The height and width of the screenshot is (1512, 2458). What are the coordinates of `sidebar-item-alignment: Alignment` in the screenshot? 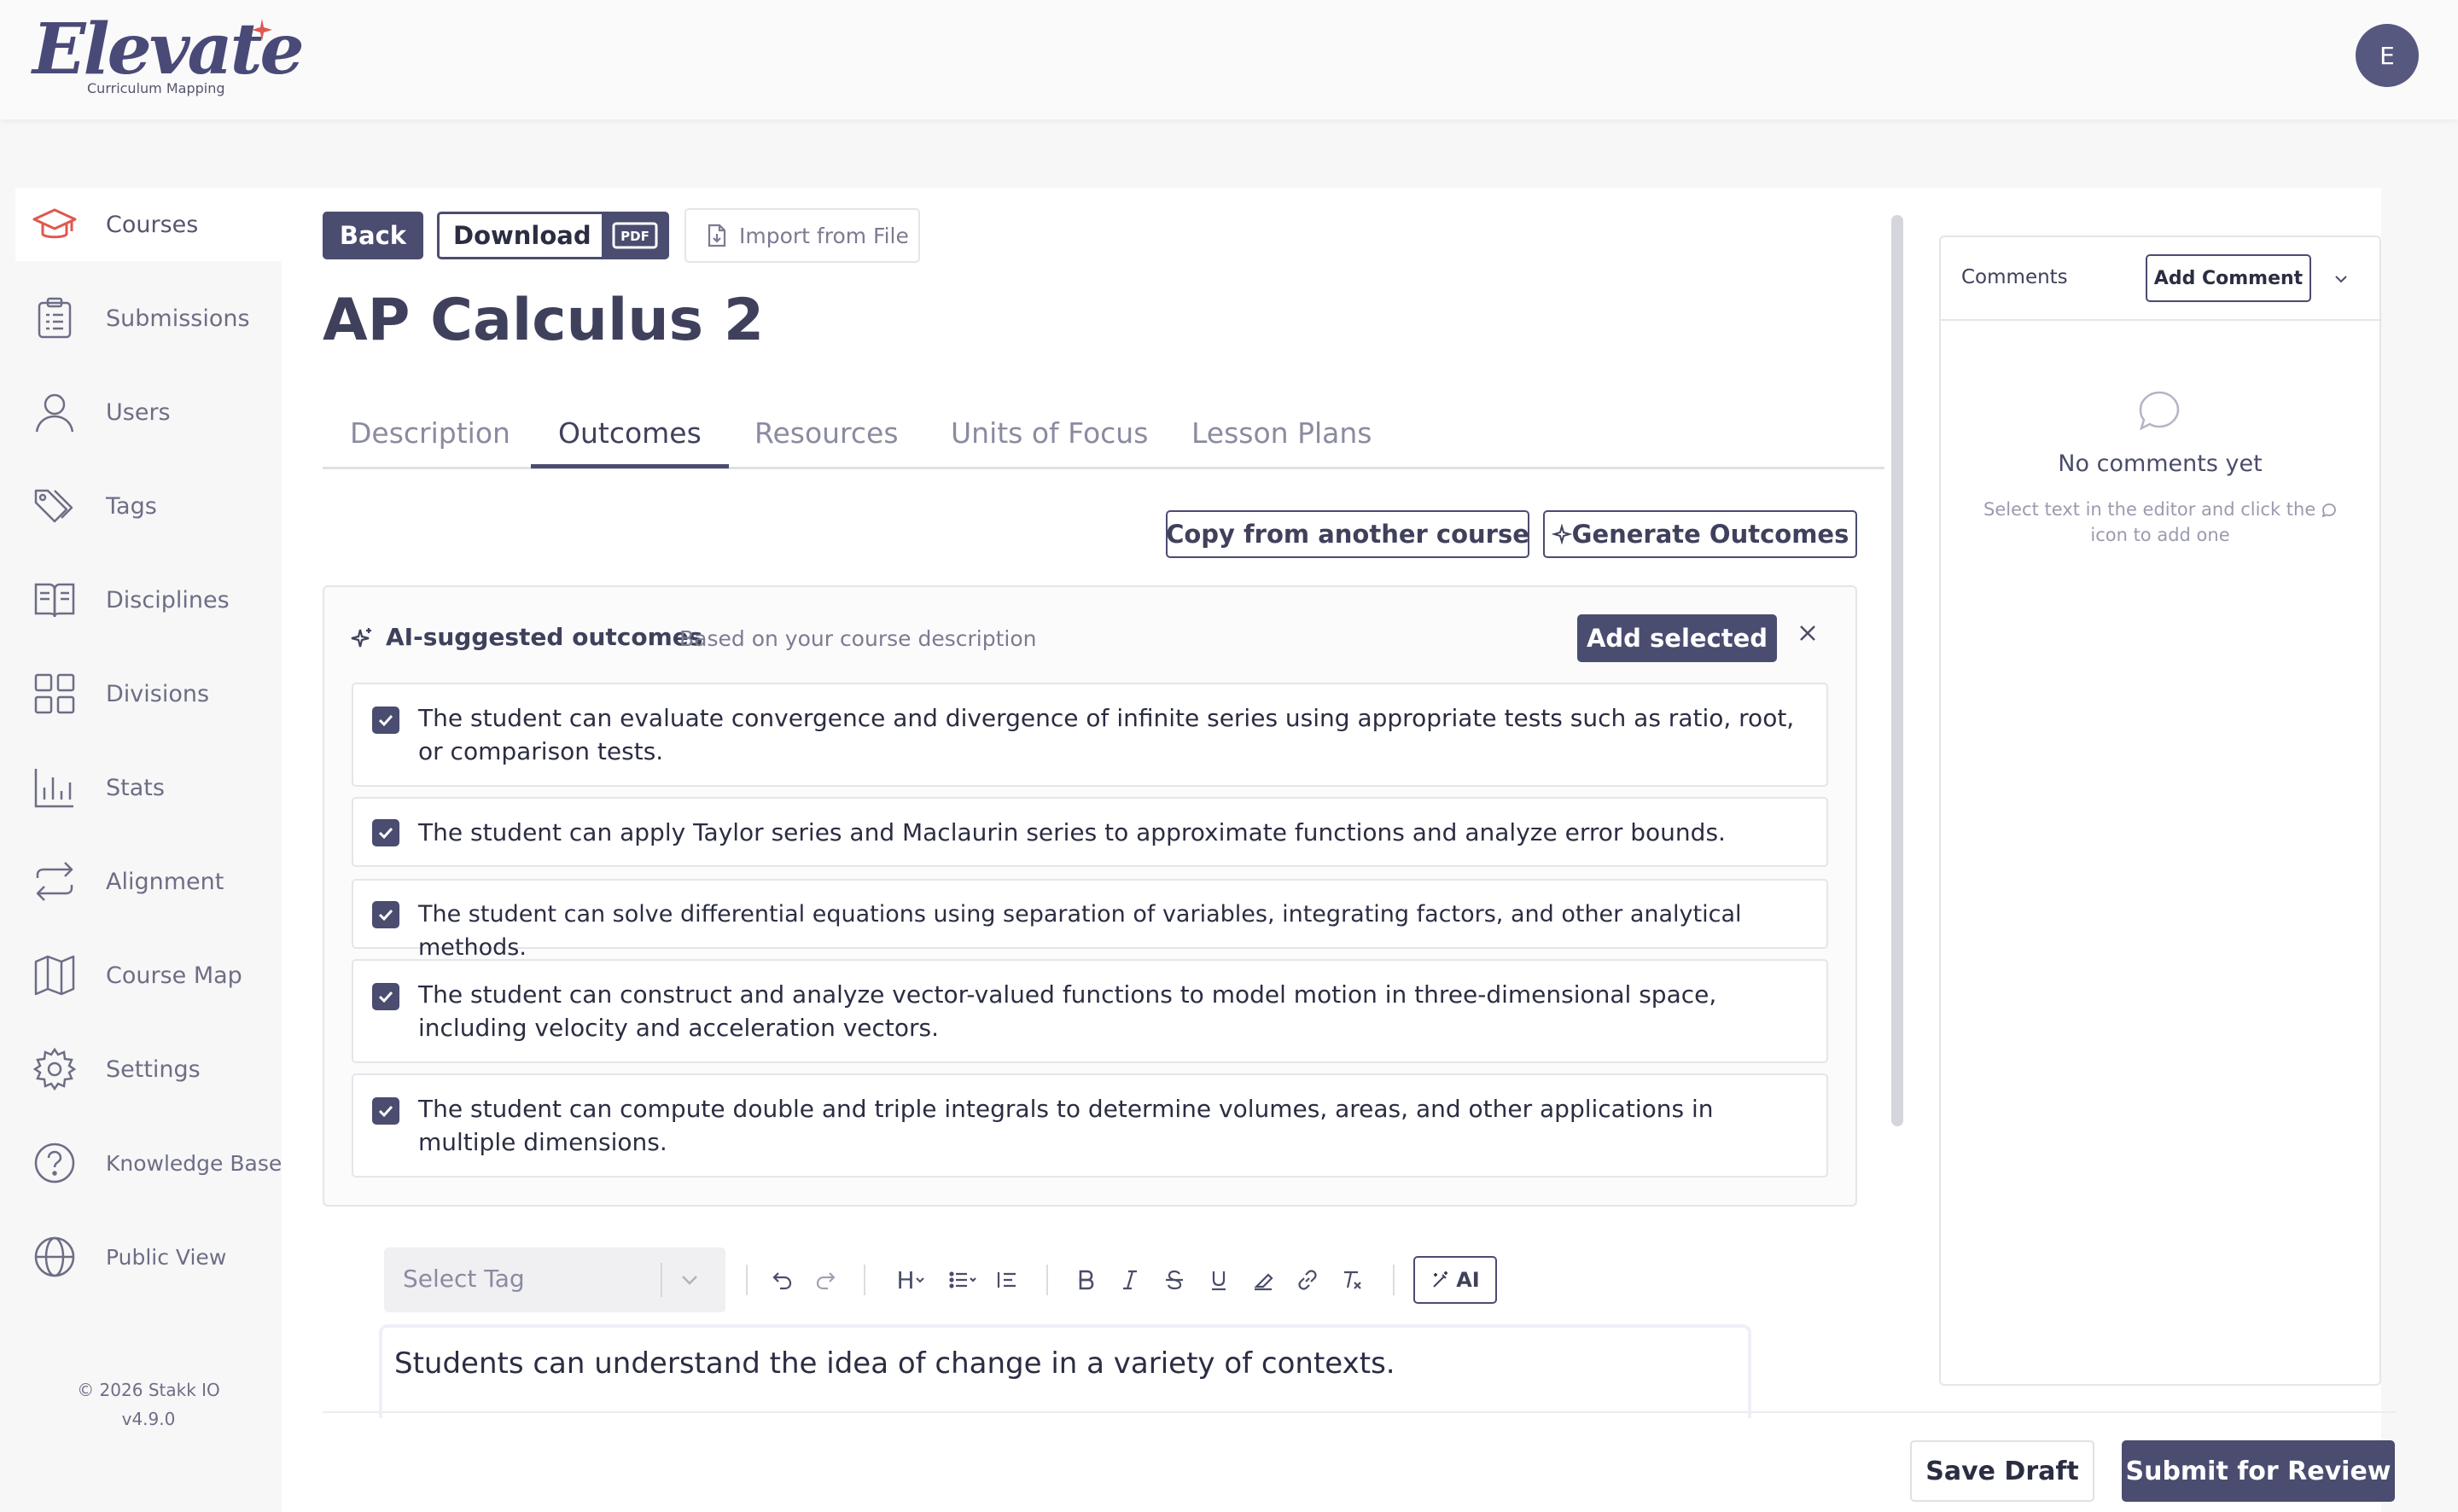 It's located at (148, 881).